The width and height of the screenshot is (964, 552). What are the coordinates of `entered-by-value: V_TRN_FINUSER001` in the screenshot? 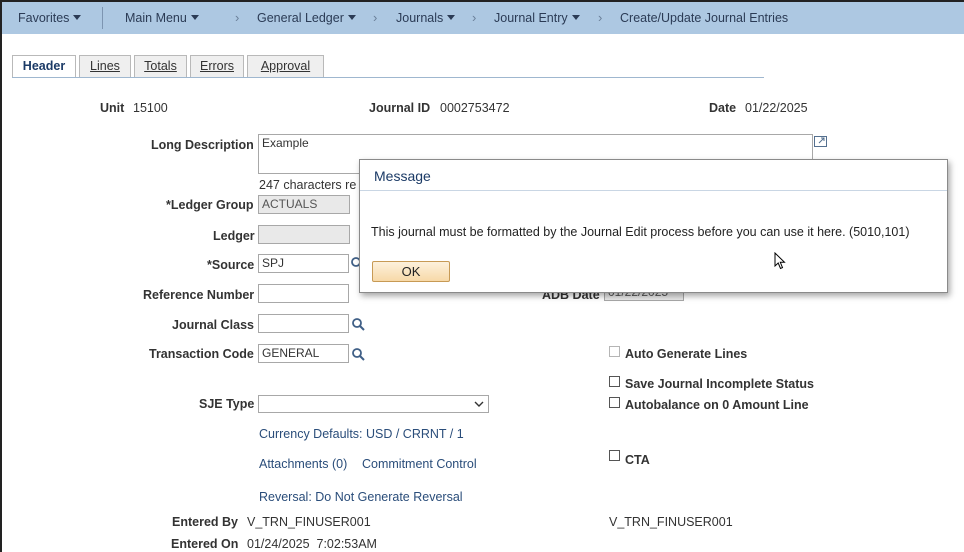 It's located at (309, 522).